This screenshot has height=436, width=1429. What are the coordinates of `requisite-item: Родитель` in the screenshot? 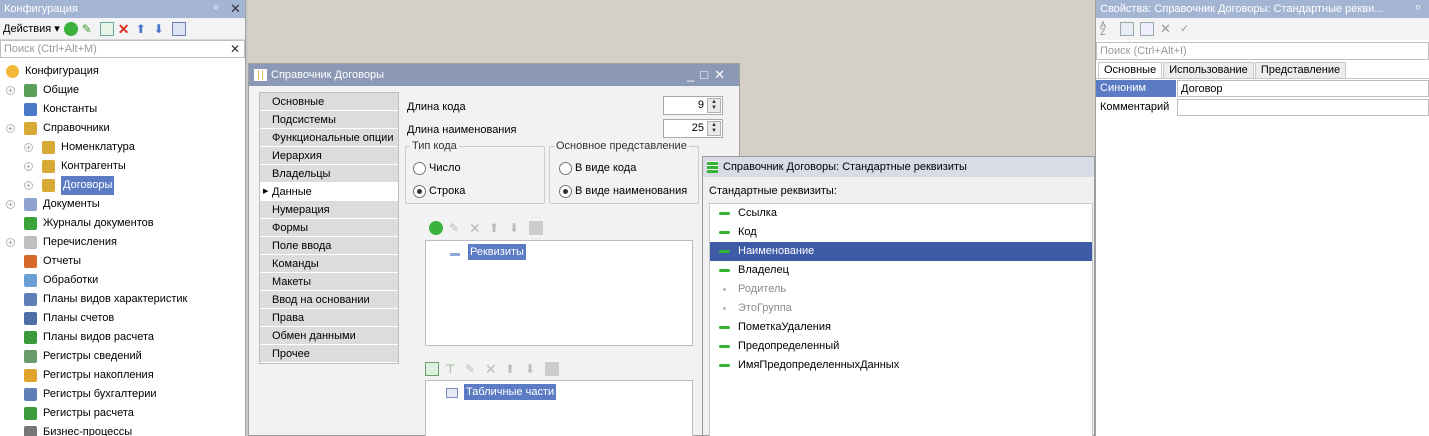 It's located at (901, 289).